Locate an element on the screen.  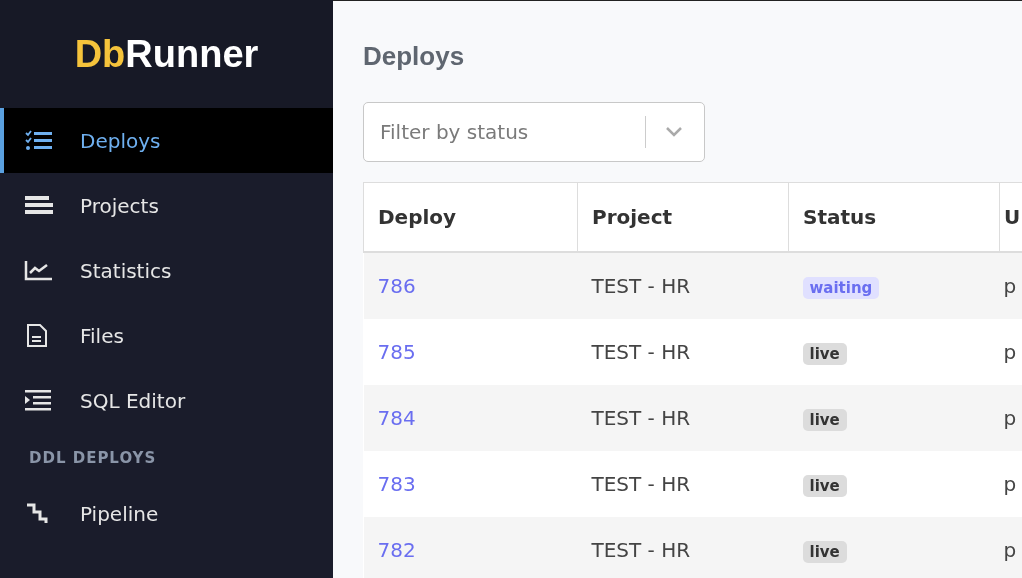
sidebar-item: Files is located at coordinates (166, 335).